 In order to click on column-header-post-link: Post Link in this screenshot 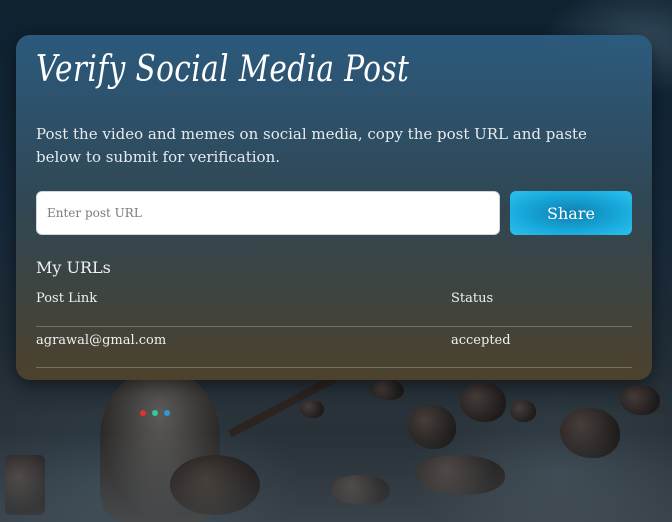, I will do `click(67, 298)`.